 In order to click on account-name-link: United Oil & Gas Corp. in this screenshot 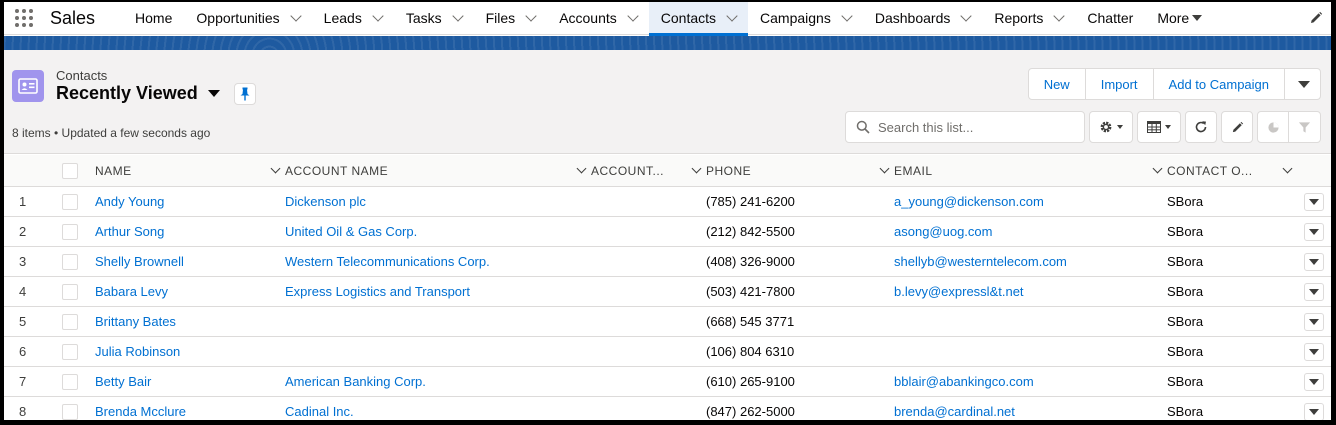, I will do `click(351, 231)`.